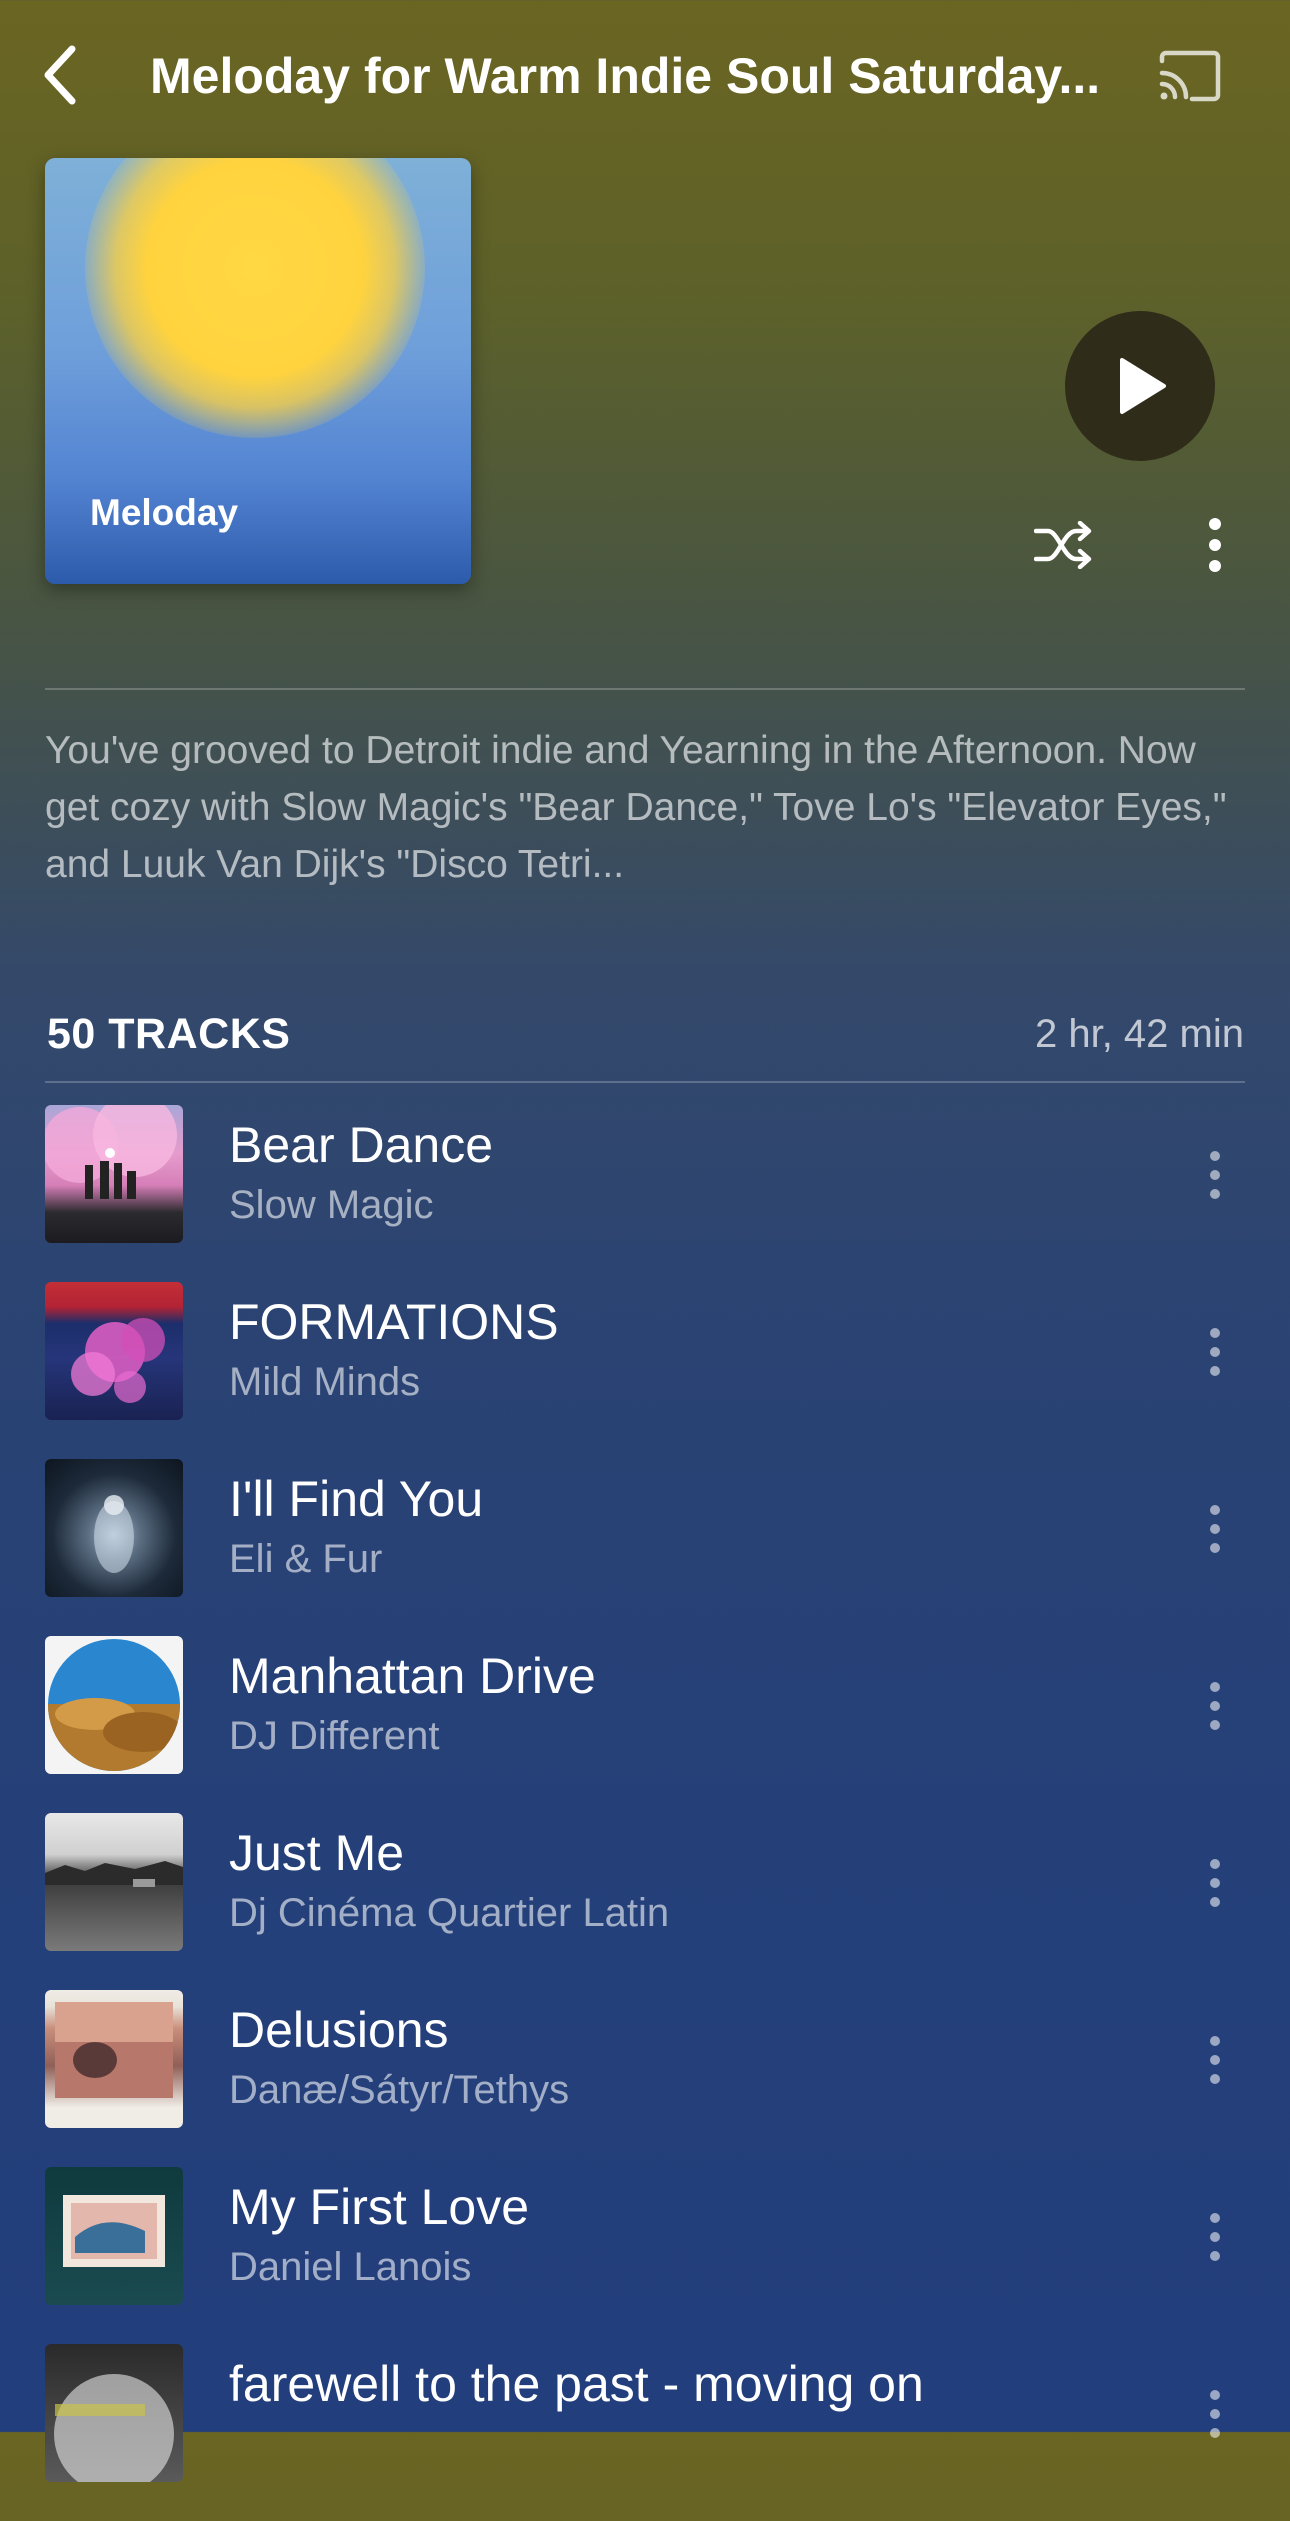  What do you see at coordinates (169, 1034) in the screenshot?
I see `tracks-count: 50 TRACKS` at bounding box center [169, 1034].